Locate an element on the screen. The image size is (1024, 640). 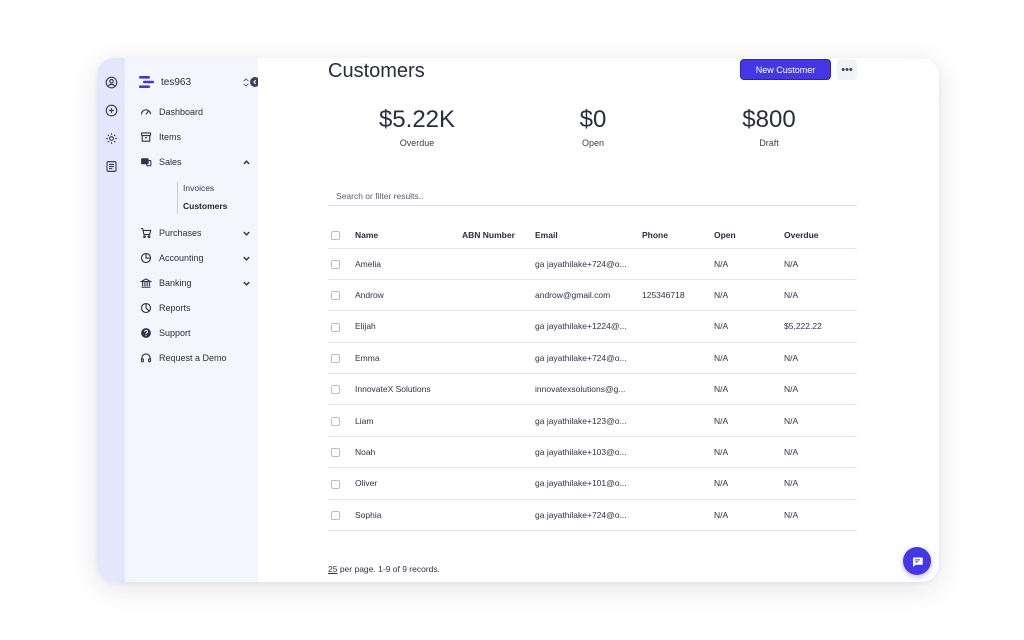
chat-support-button is located at coordinates (917, 561).